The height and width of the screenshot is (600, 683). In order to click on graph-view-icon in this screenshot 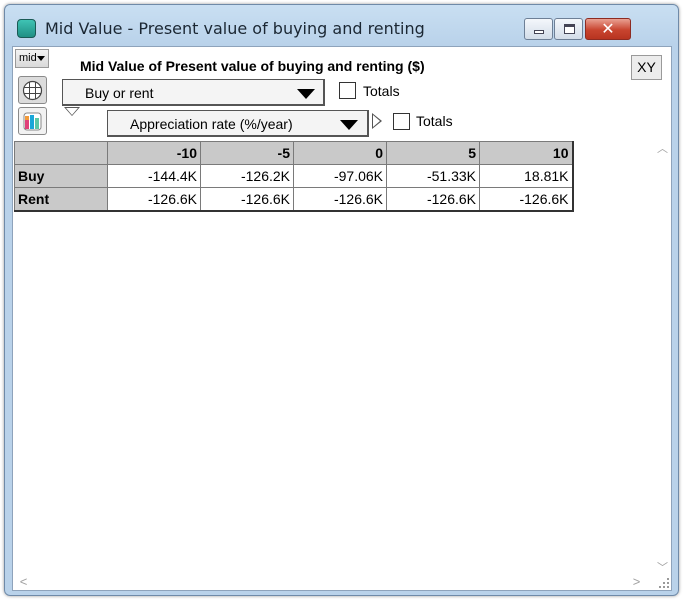, I will do `click(32, 121)`.